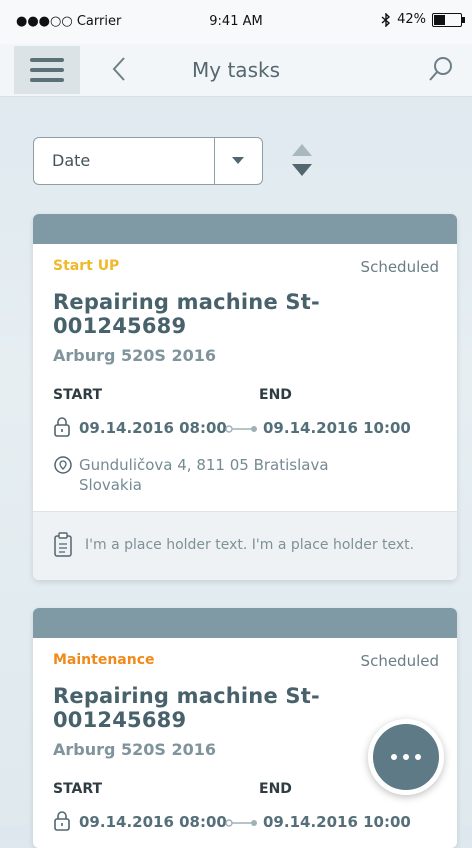  Describe the element at coordinates (411, 19) in the screenshot. I see `battery-percent: 42%` at that location.